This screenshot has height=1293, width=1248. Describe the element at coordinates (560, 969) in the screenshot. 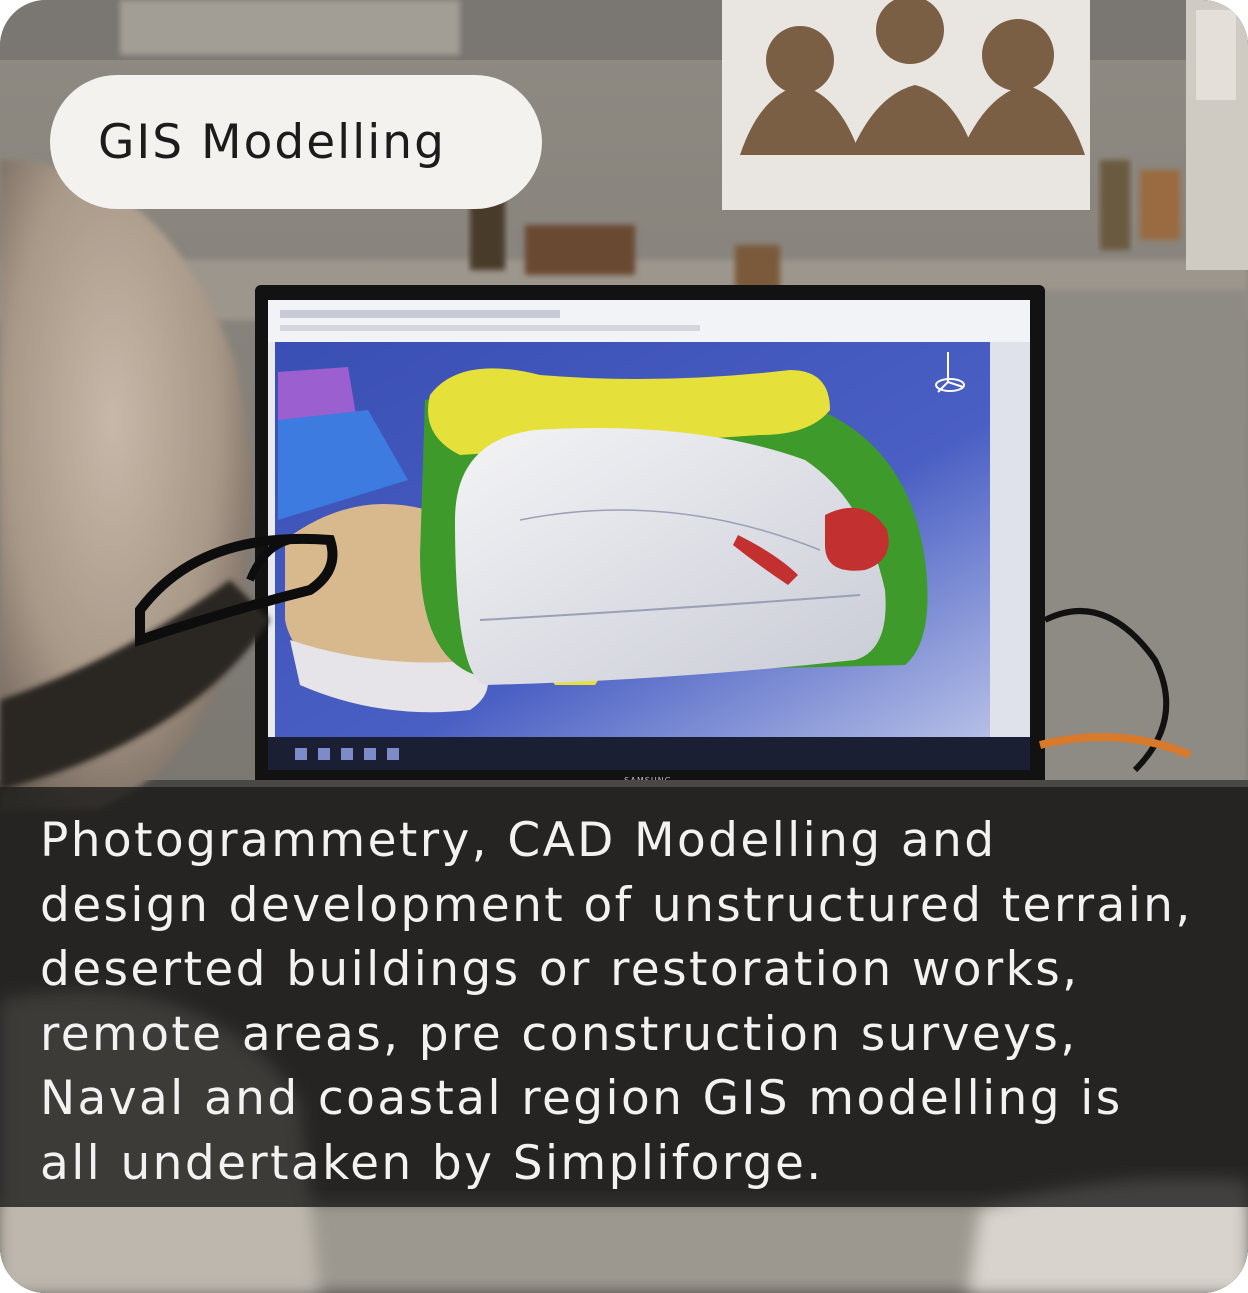

I see `caption-line: deserted buildings or restoration works,` at that location.